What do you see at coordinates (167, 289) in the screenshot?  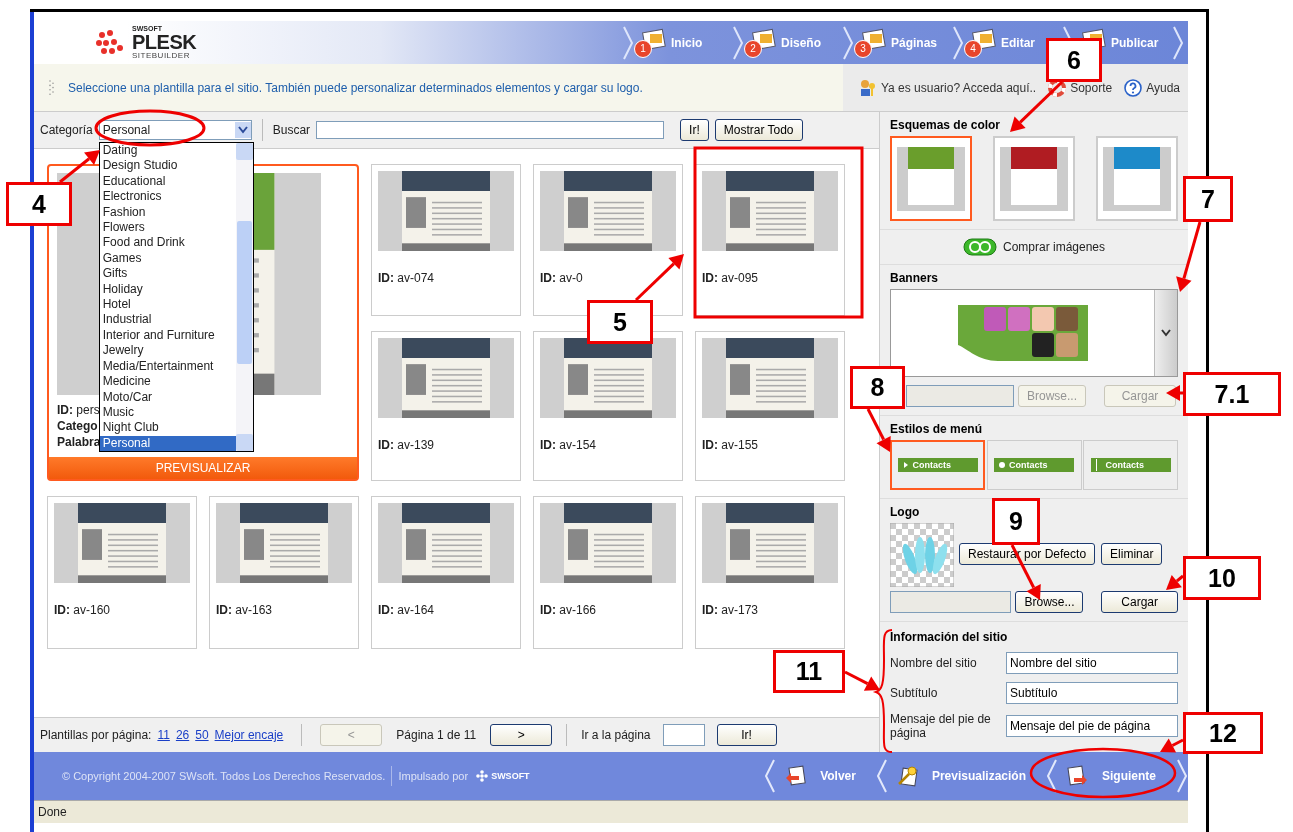 I see `dropdown-option: Holiday` at bounding box center [167, 289].